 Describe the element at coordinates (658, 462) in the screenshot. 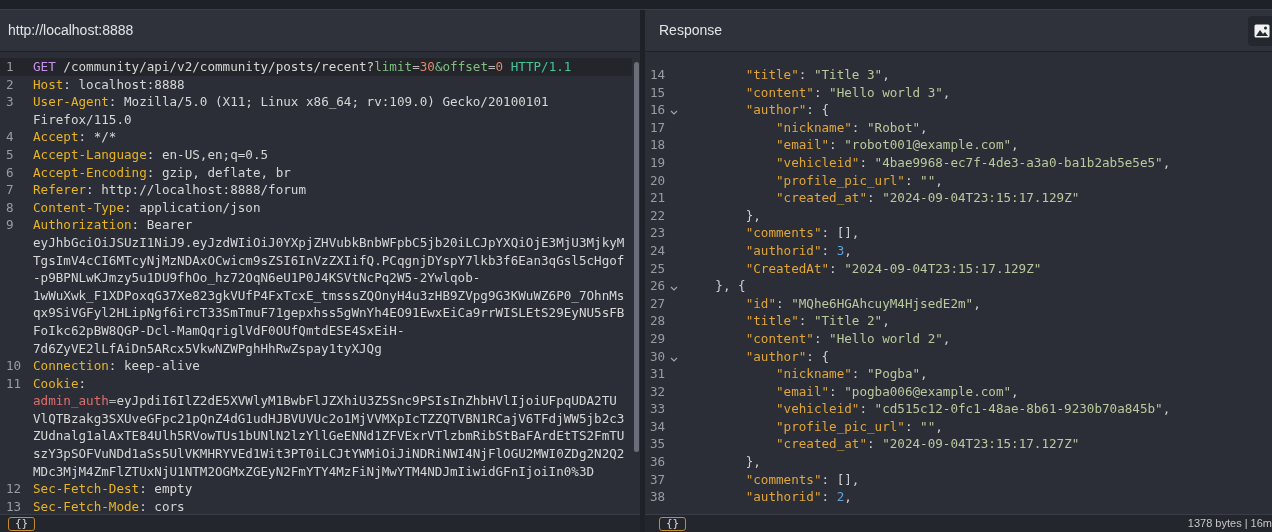

I see `line-number: 36` at that location.